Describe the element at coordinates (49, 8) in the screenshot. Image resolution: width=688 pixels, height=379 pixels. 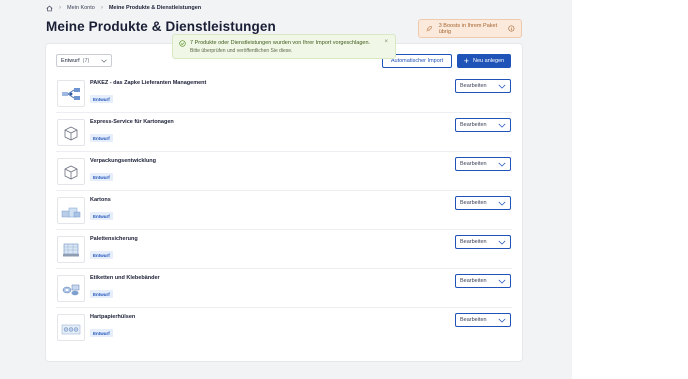
I see `home-icon` at that location.